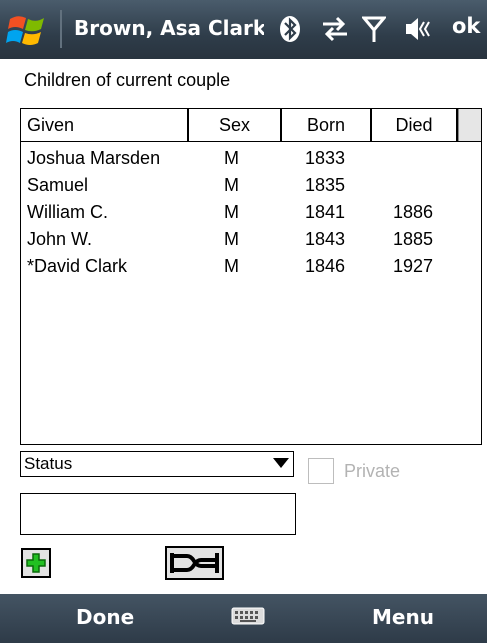 This screenshot has height=643, width=487. I want to click on status-dropdown: Status, so click(157, 464).